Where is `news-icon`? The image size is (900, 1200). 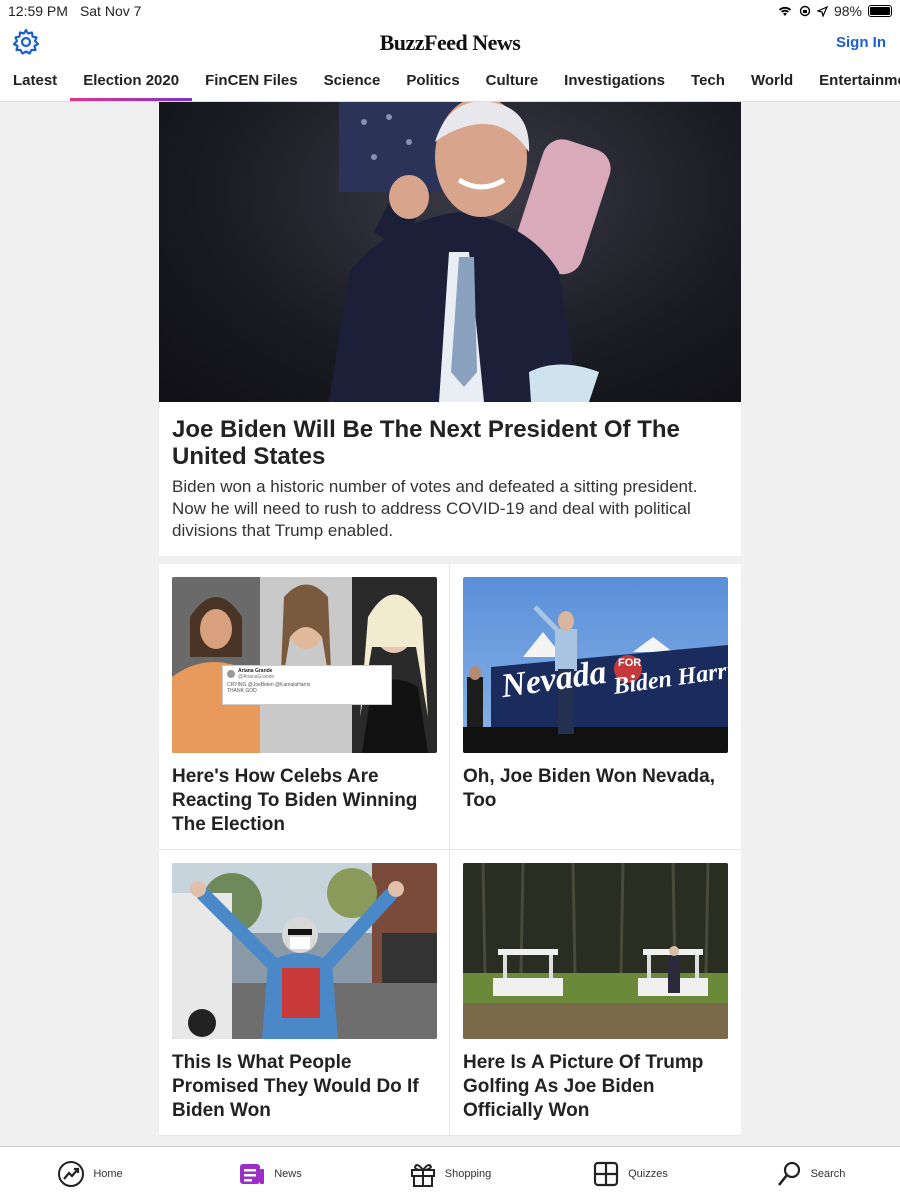
news-icon is located at coordinates (252, 1173).